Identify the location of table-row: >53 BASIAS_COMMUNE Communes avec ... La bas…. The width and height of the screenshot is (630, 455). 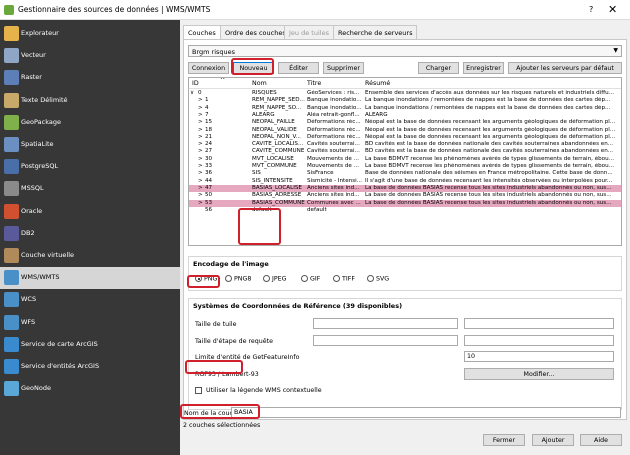
(405, 203).